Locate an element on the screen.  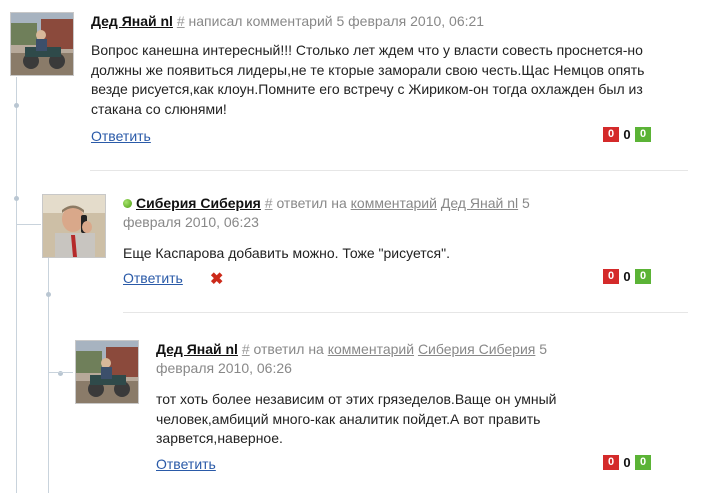
thread-line-level1 is located at coordinates (16, 285).